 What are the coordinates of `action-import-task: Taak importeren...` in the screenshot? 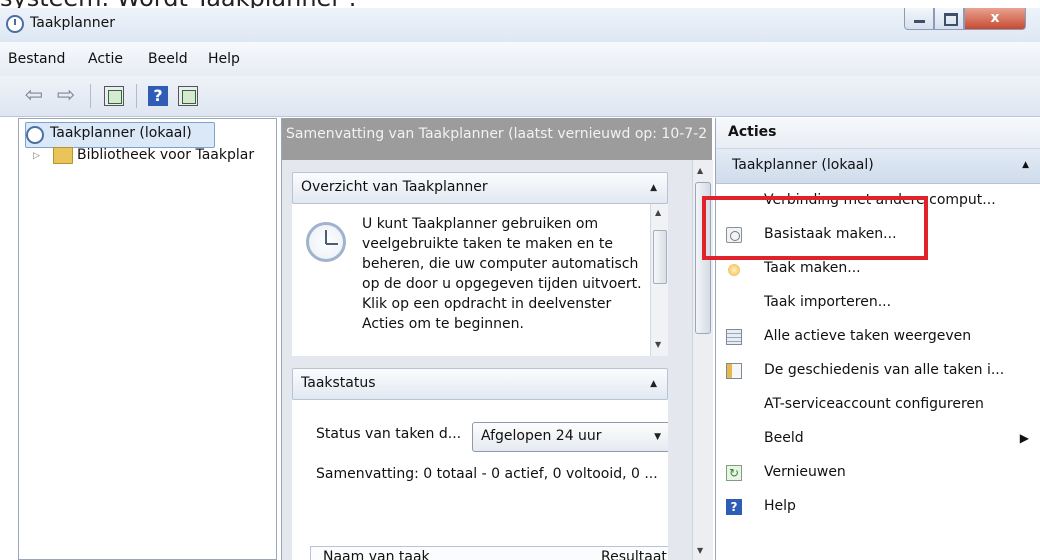 It's located at (878, 303).